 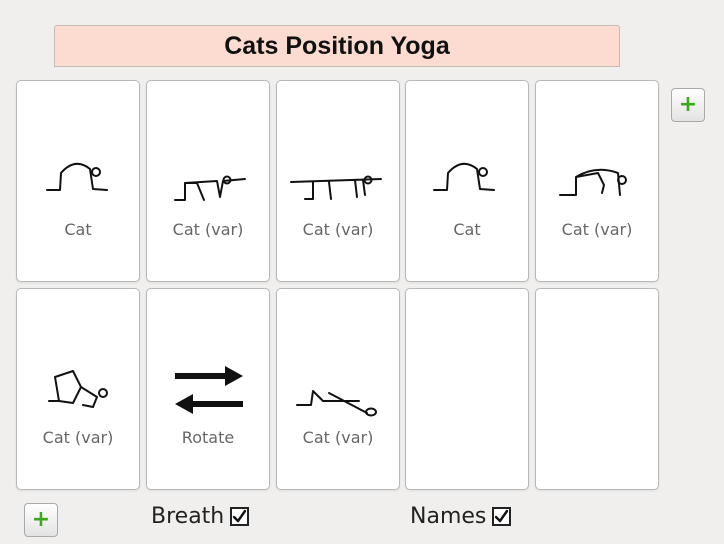 I want to click on add-pose-button: +, so click(x=688, y=105).